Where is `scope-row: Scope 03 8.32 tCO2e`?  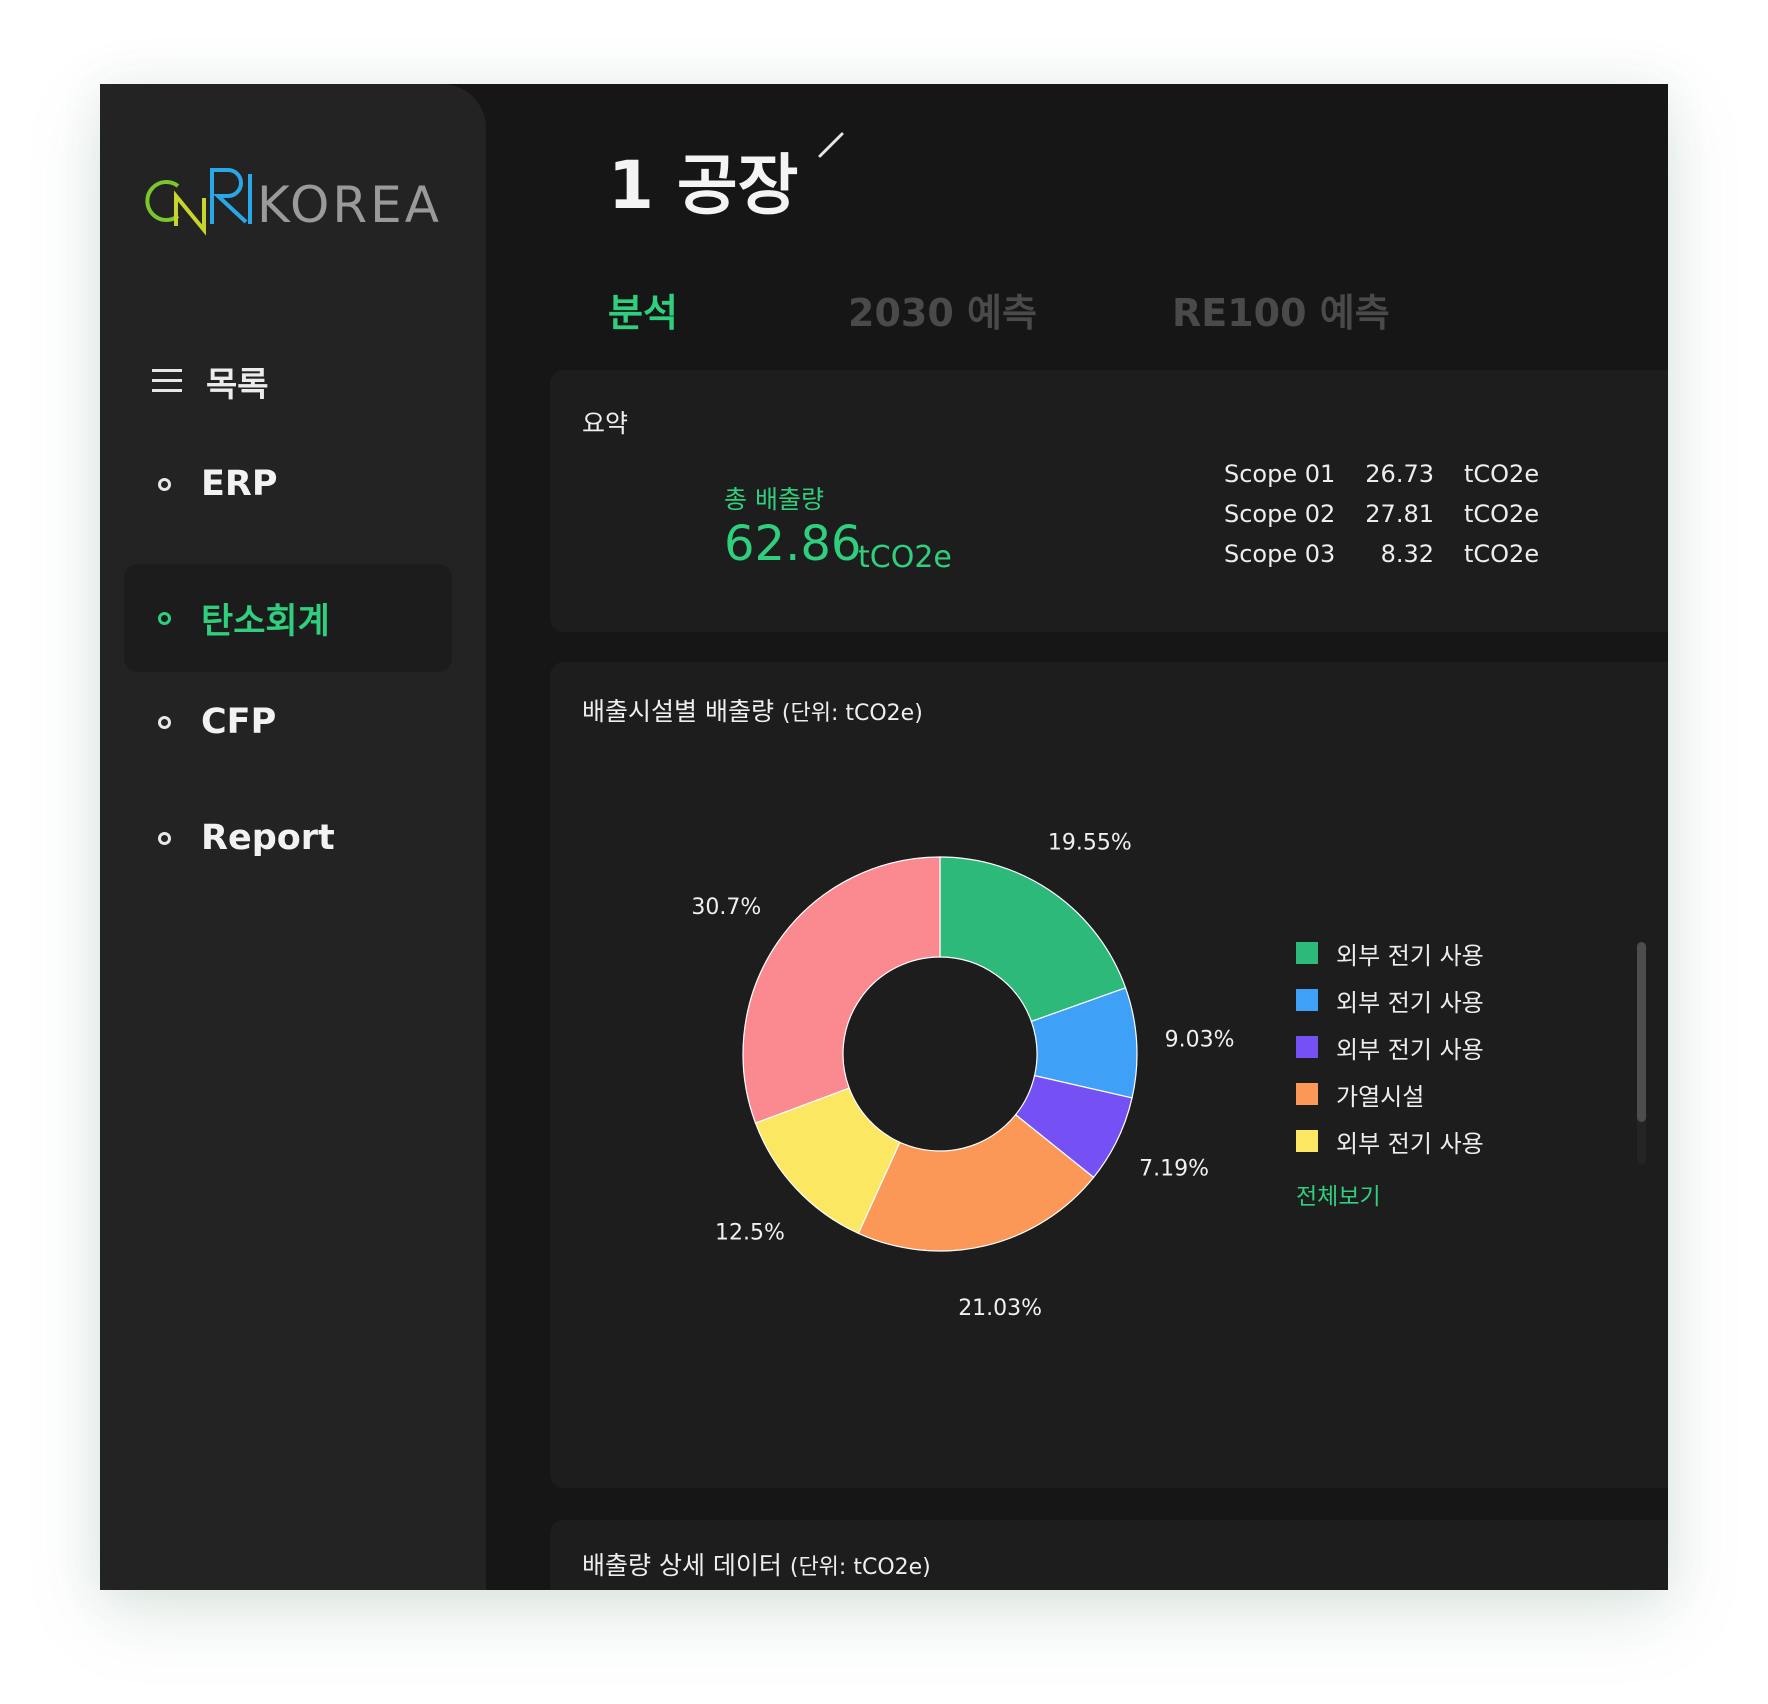
scope-row: Scope 03 8.32 tCO2e is located at coordinates (1384, 557).